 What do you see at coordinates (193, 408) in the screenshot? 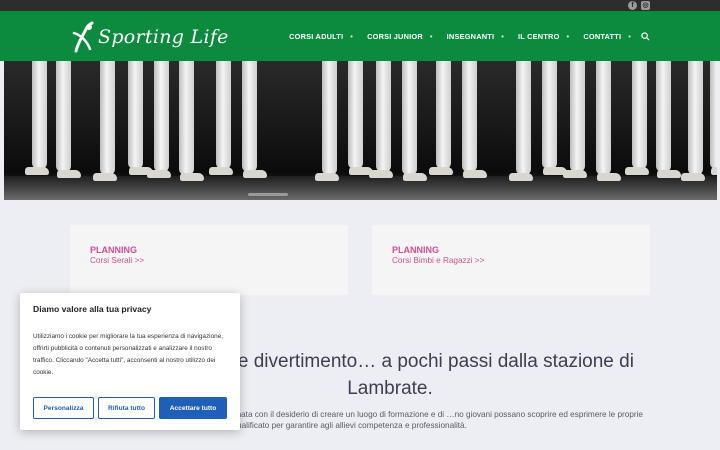
I see `accept-all-button: Accettare tutto` at bounding box center [193, 408].